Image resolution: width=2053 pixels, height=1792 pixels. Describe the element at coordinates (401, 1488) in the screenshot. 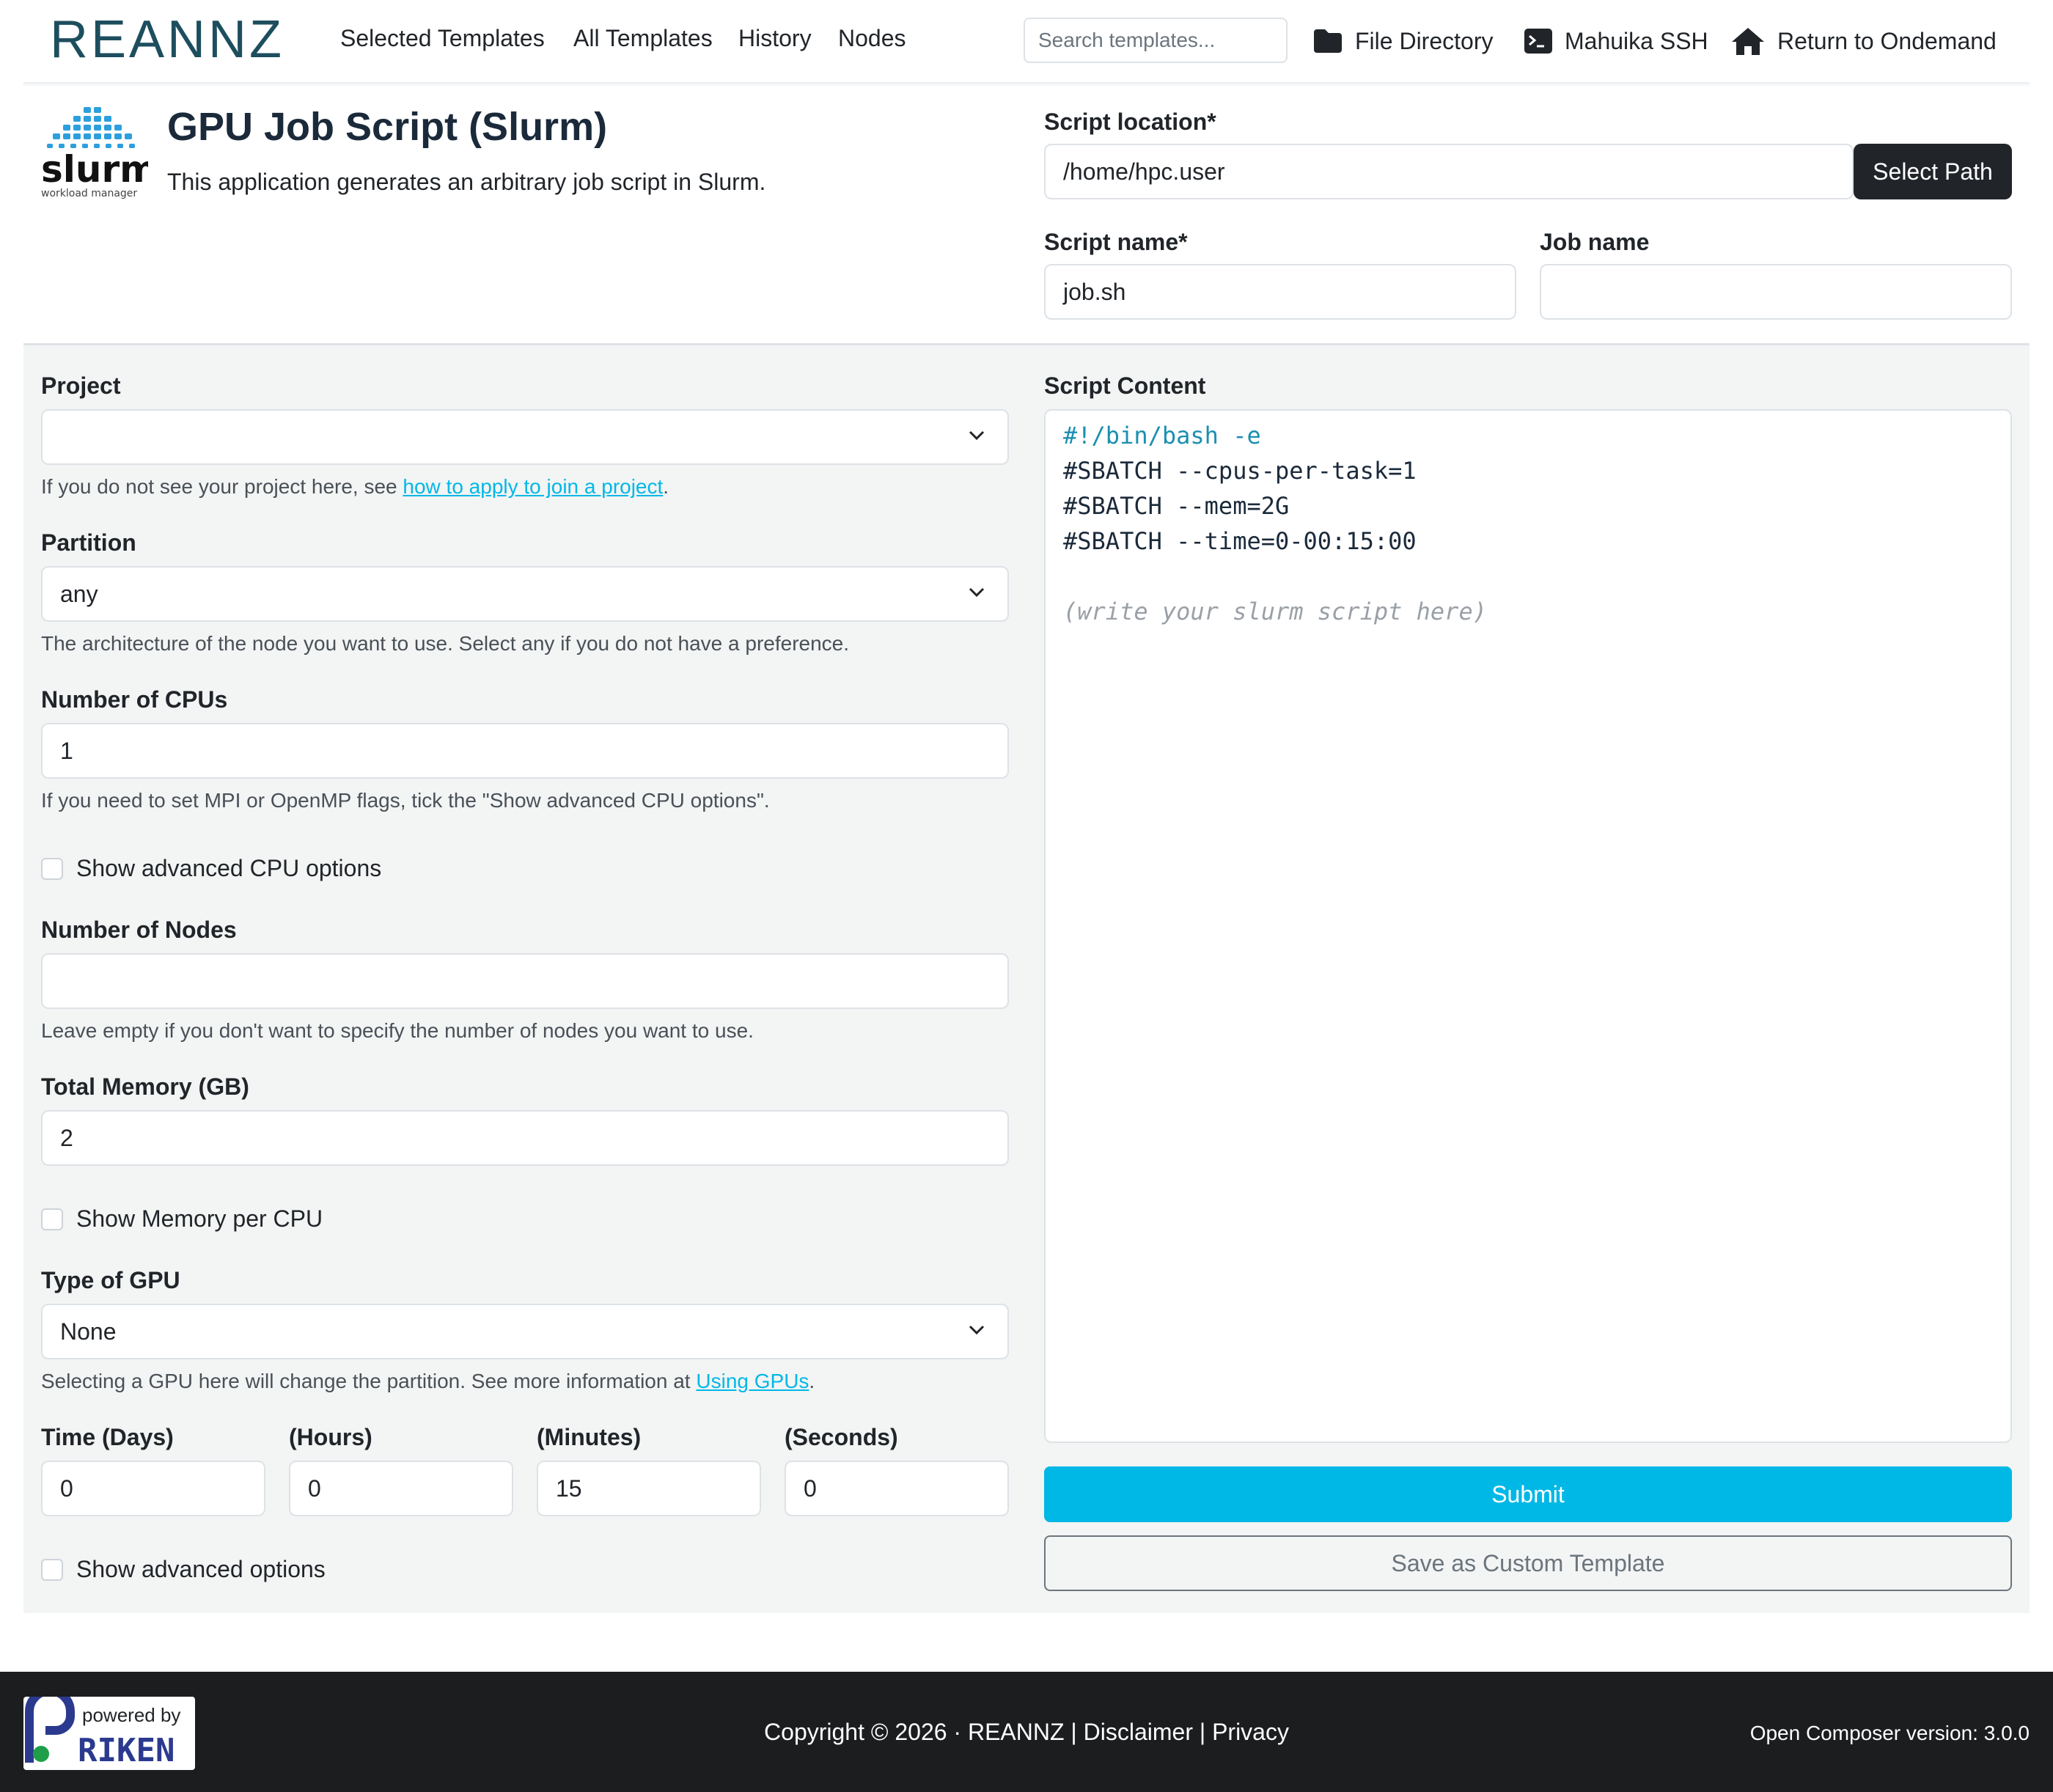

I see `time-hours-input: 0` at that location.